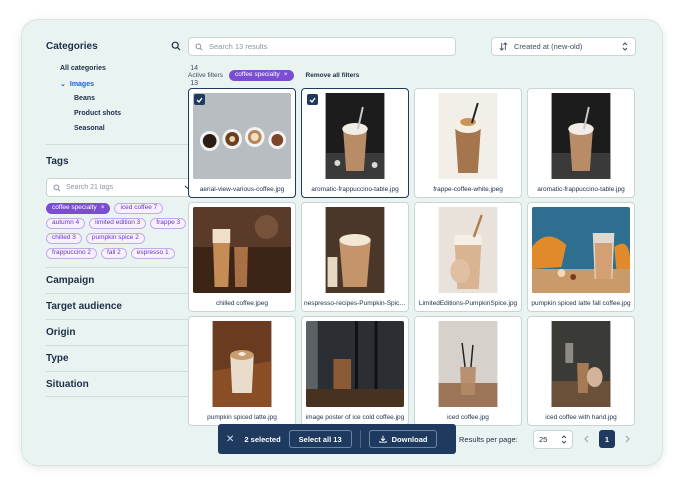 This screenshot has width=683, height=486. I want to click on pagination: 1, so click(607, 439).